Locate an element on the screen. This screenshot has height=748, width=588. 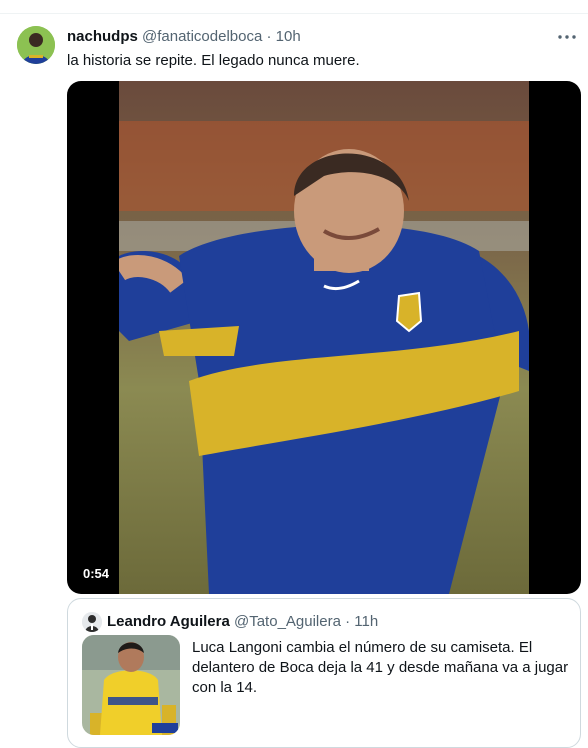
quoted-thumbnail is located at coordinates (131, 685).